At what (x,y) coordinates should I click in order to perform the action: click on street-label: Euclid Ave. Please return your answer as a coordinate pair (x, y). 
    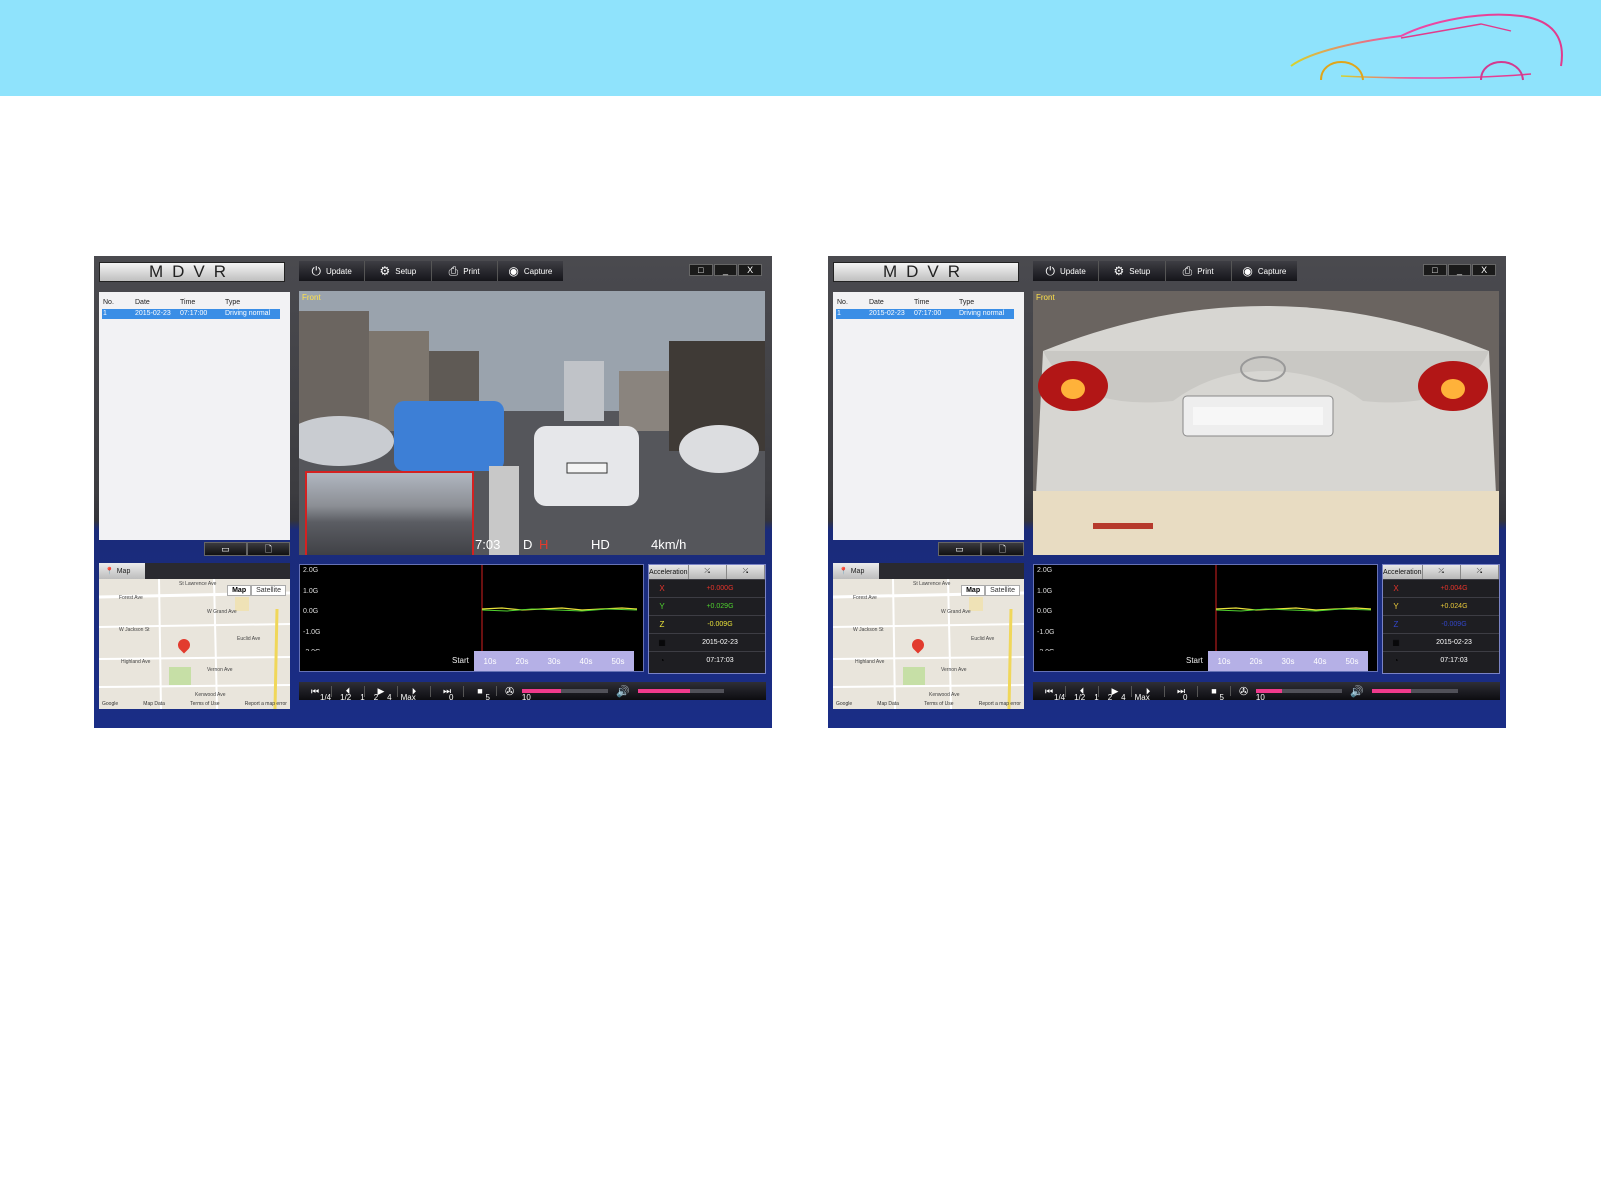
    Looking at the image, I should click on (249, 639).